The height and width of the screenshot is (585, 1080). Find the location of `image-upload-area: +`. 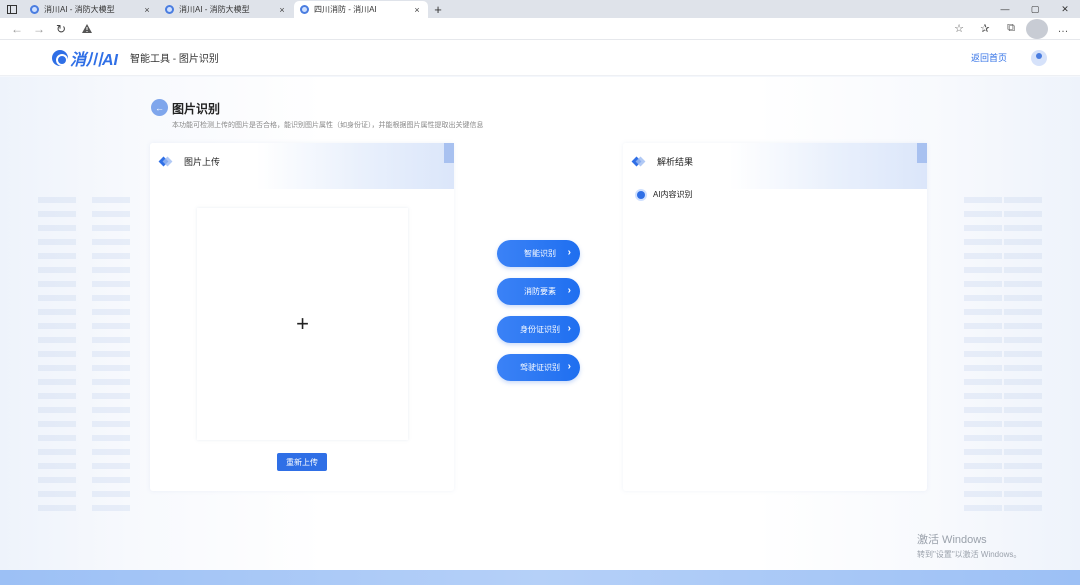

image-upload-area: + is located at coordinates (302, 324).